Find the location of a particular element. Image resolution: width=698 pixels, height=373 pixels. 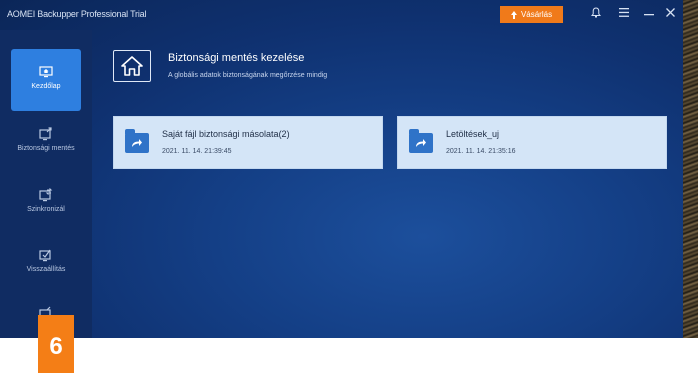

upgrade-button: Vásárlás is located at coordinates (531, 14).